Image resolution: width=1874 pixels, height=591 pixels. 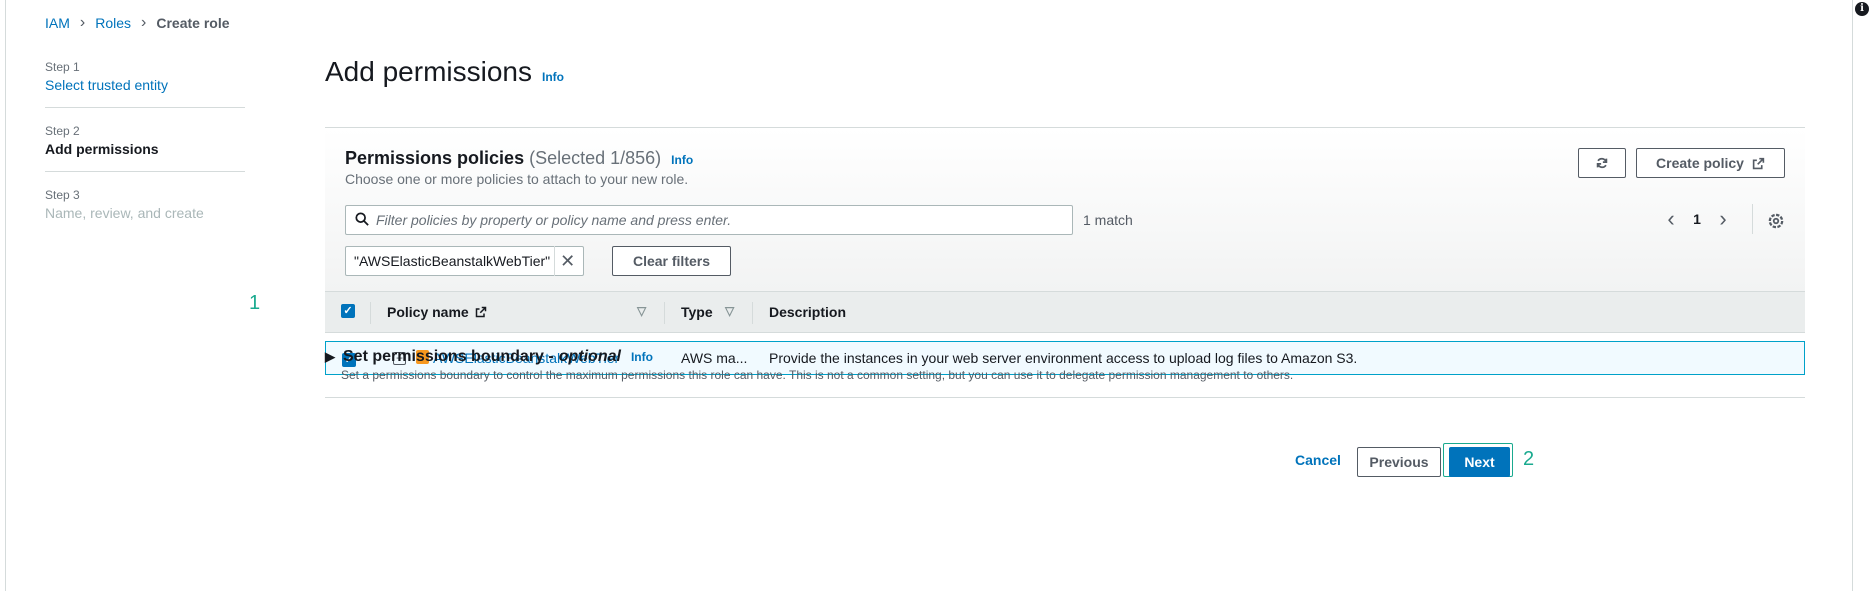 What do you see at coordinates (62, 67) in the screenshot?
I see `step-number: Step 1` at bounding box center [62, 67].